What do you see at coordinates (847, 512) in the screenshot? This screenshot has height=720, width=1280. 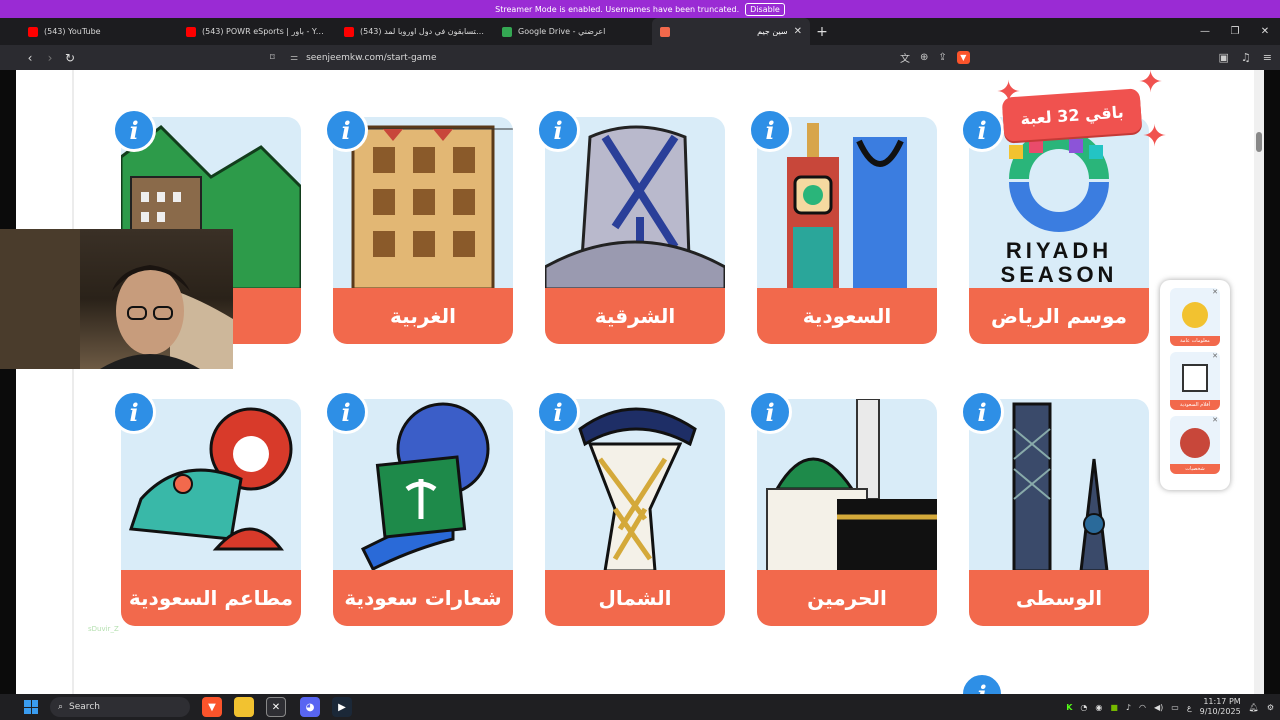 I see `category-card-haramain: الحرمين` at bounding box center [847, 512].